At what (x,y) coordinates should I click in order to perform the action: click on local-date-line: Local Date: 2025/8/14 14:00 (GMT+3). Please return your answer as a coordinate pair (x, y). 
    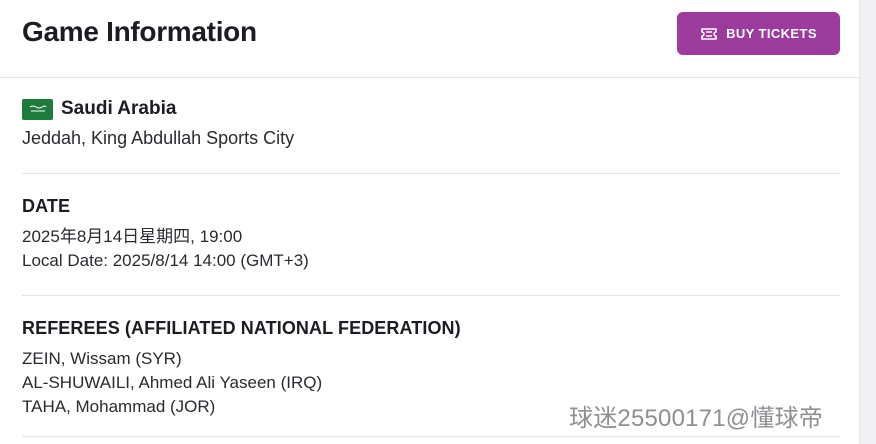
    Looking at the image, I should click on (165, 260).